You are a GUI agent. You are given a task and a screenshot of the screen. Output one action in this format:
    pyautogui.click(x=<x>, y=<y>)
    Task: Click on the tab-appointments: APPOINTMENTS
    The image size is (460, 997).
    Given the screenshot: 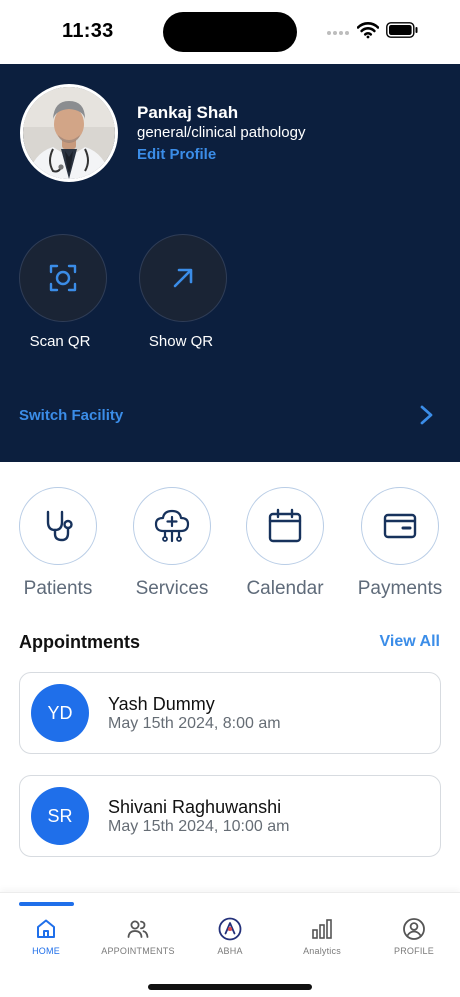 What is the action you would take?
    pyautogui.click(x=138, y=936)
    